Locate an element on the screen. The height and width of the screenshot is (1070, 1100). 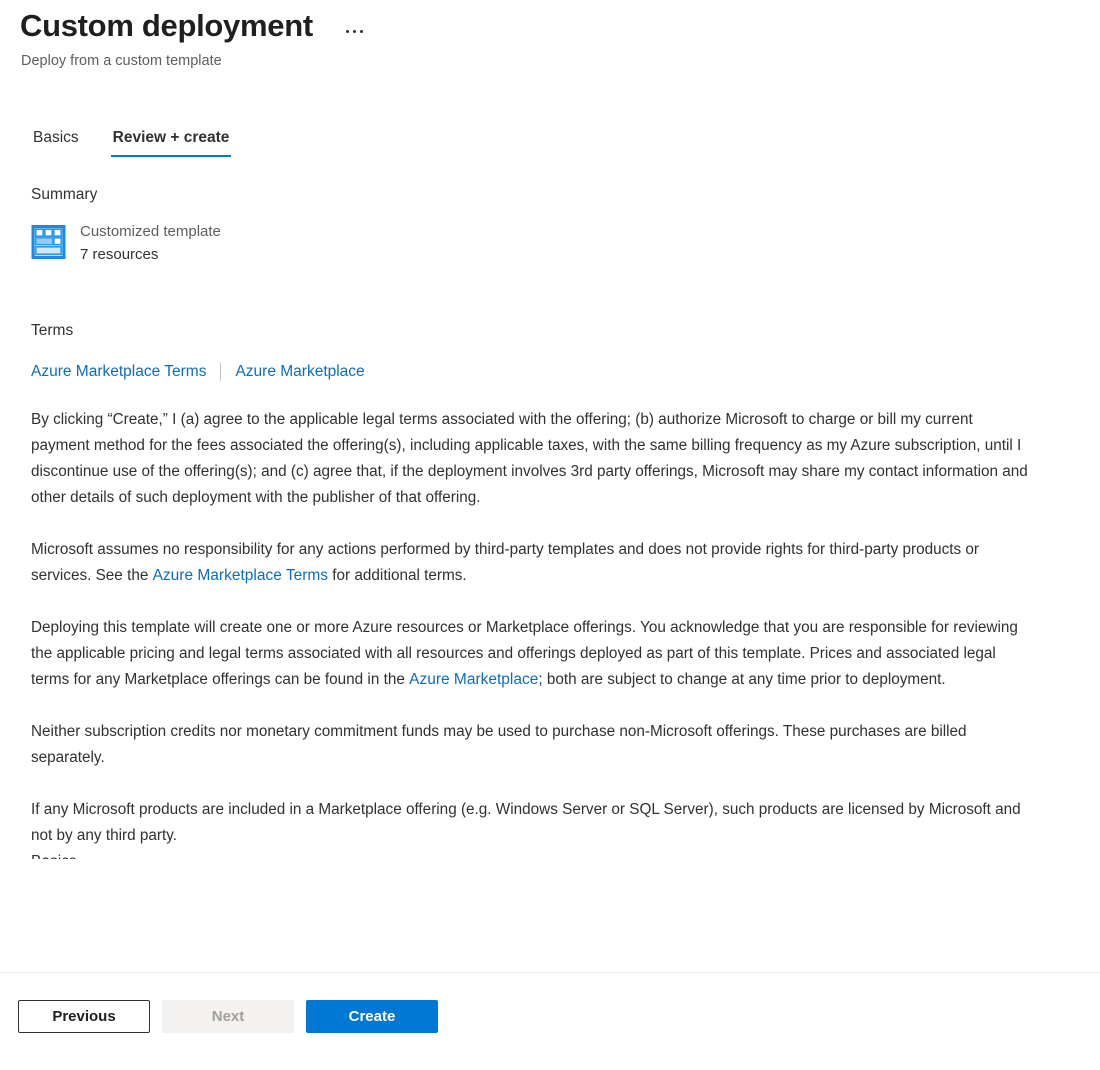
summary-section-title: Summary is located at coordinates (64, 194).